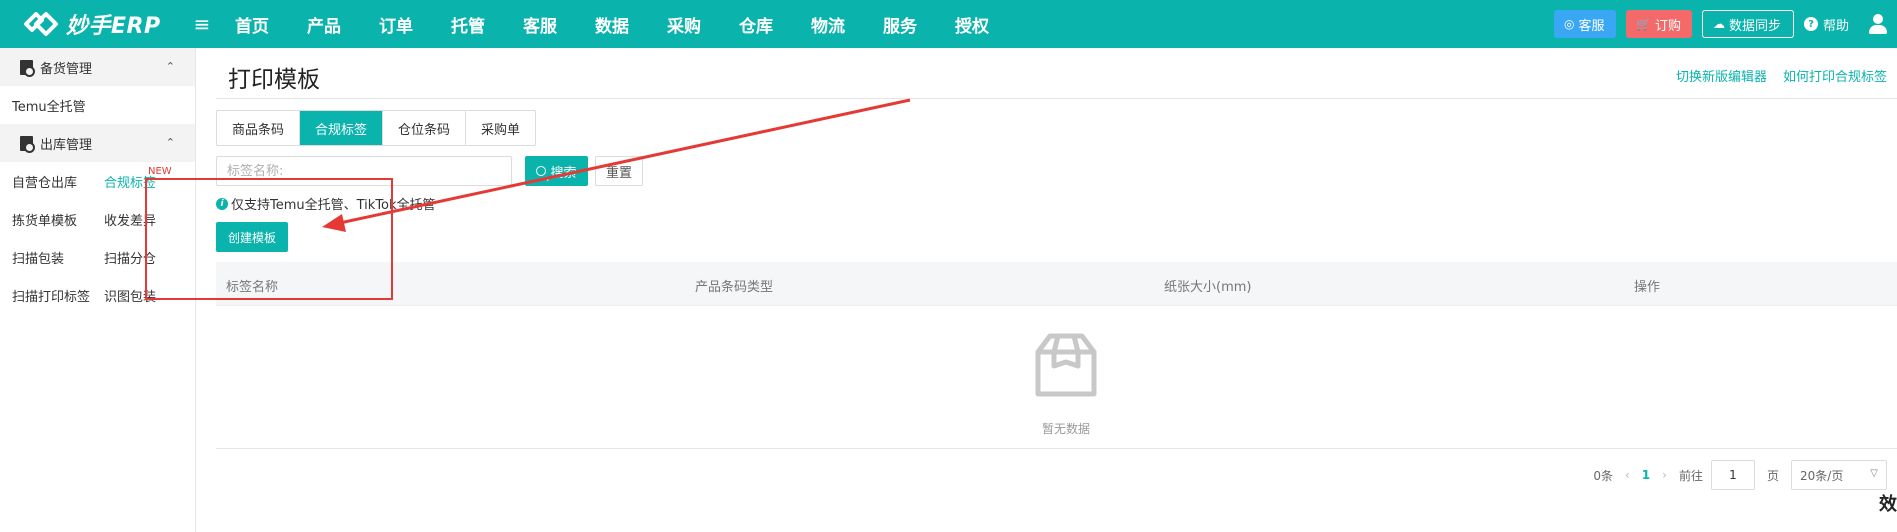 This screenshot has width=1897, height=532. I want to click on sidebar-item-scan-print: 扫描打印标签, so click(58, 295).